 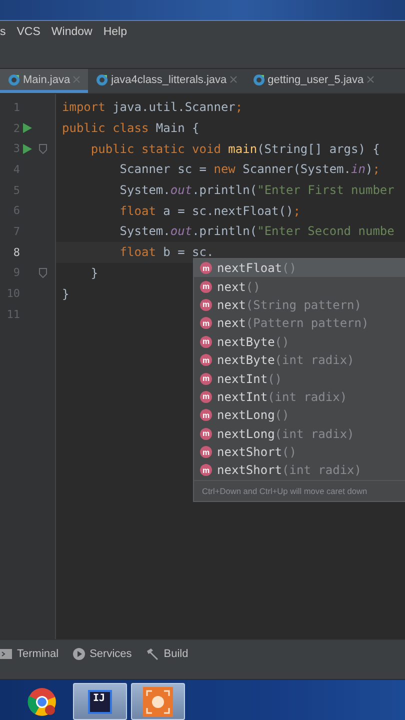 What do you see at coordinates (71, 32) in the screenshot?
I see `menu-item: Window` at bounding box center [71, 32].